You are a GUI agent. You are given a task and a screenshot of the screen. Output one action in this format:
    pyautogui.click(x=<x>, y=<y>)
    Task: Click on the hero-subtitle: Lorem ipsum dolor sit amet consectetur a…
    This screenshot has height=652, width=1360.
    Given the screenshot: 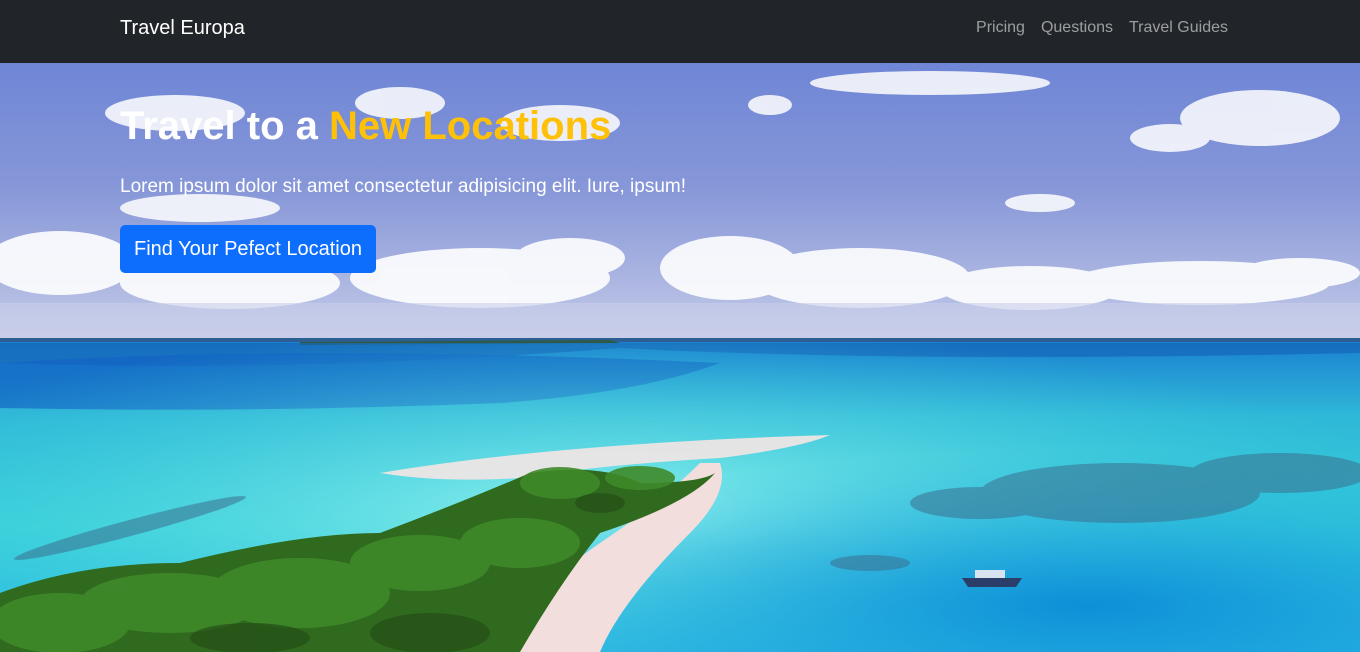 What is the action you would take?
    pyautogui.click(x=403, y=186)
    